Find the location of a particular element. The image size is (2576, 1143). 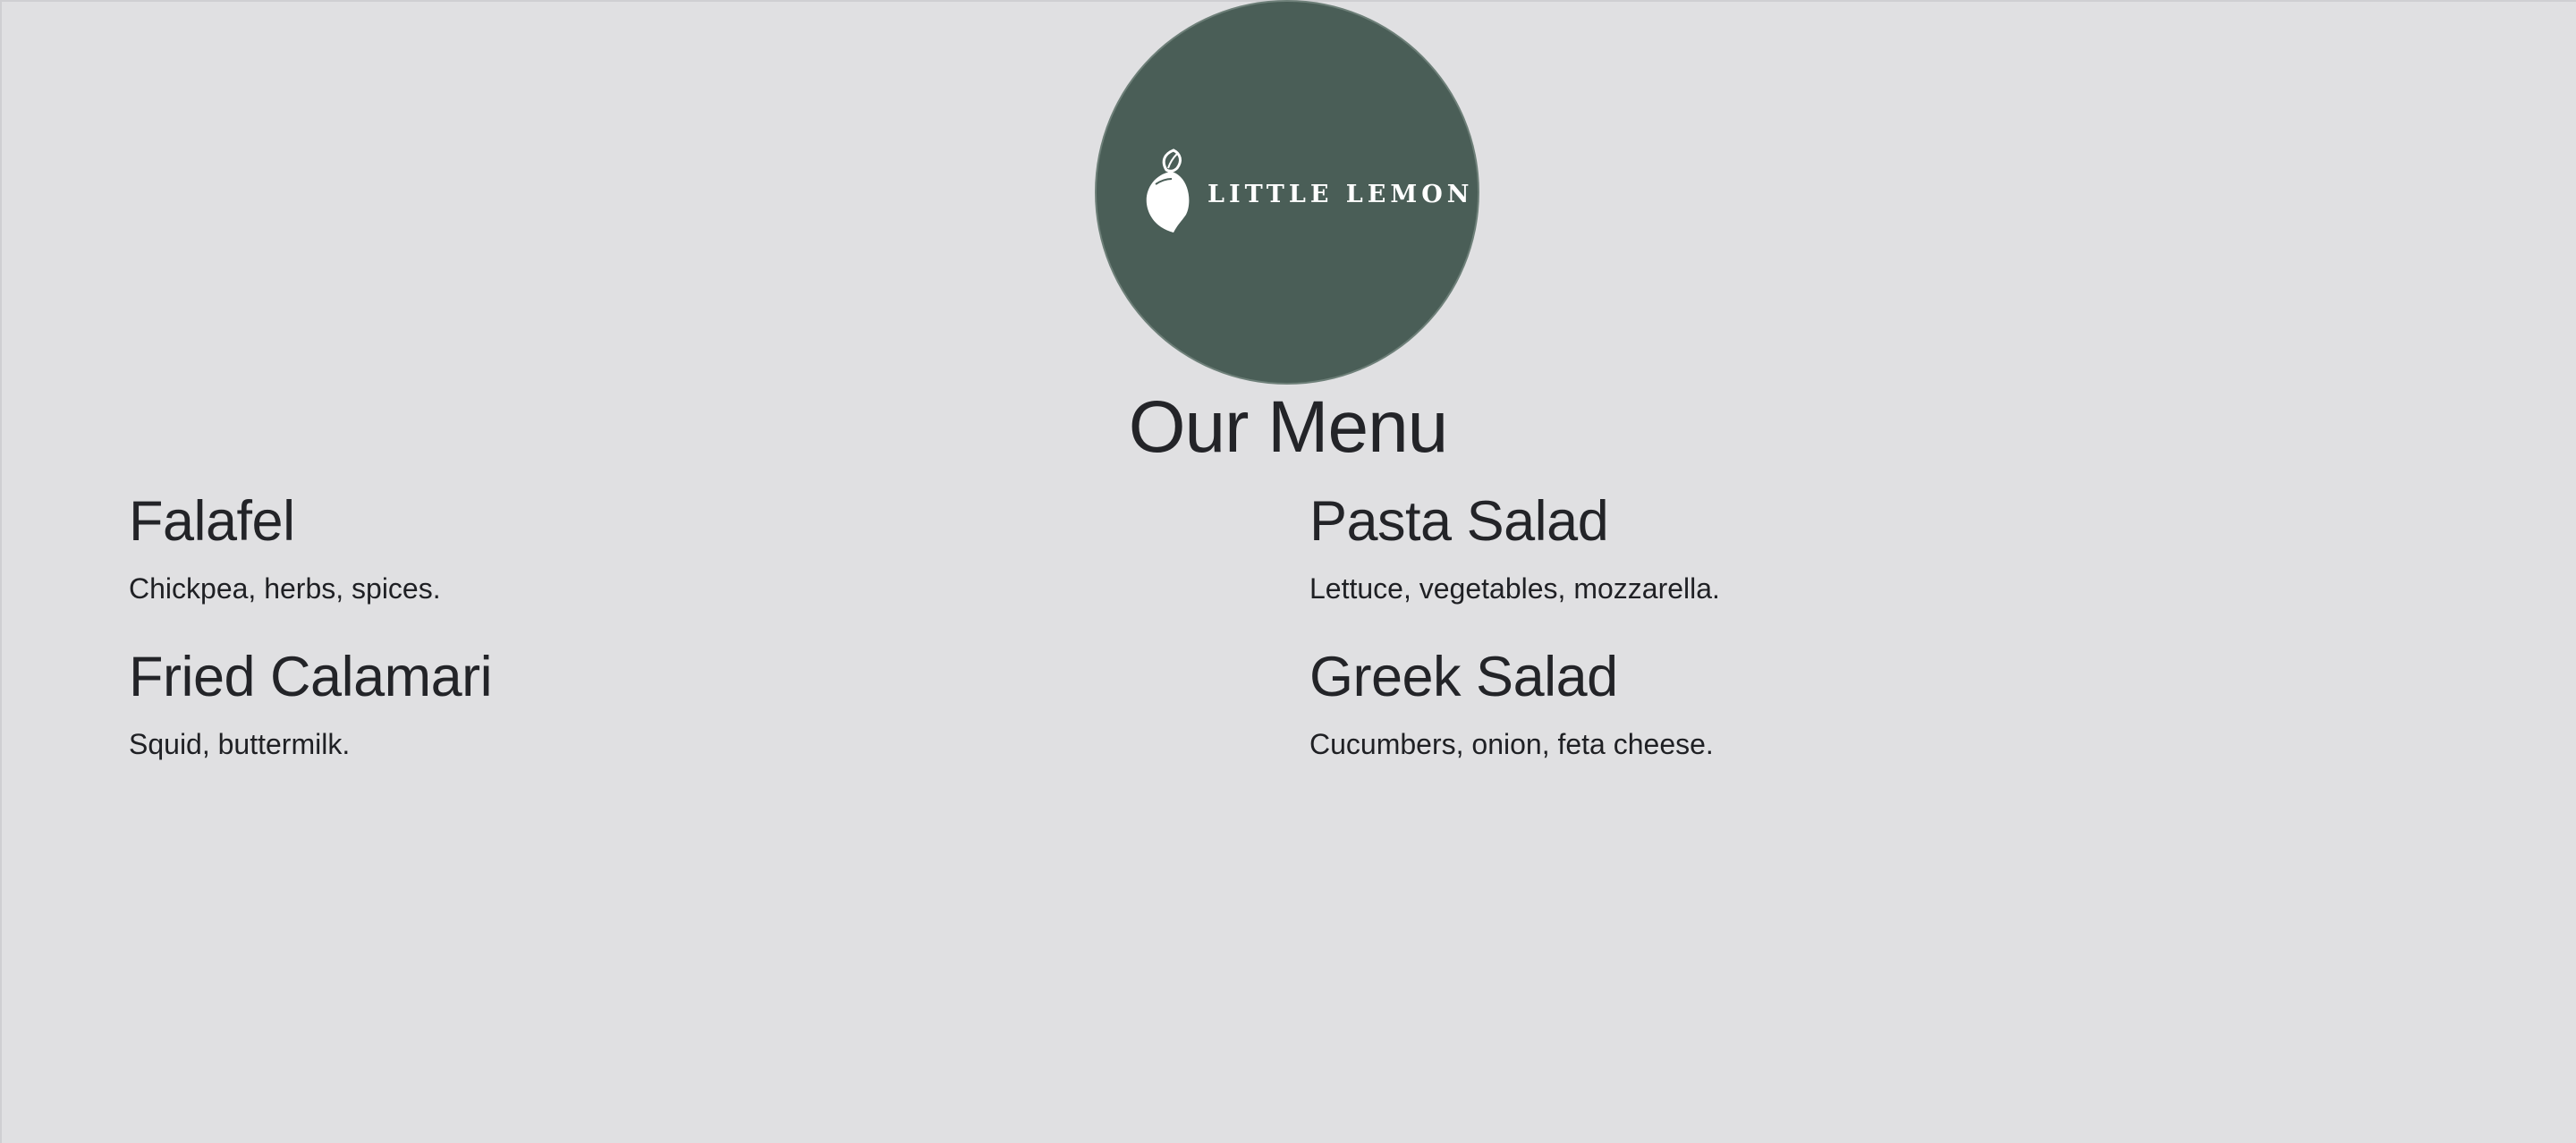

logo-text: LITTLE LEMON is located at coordinates (1341, 194).